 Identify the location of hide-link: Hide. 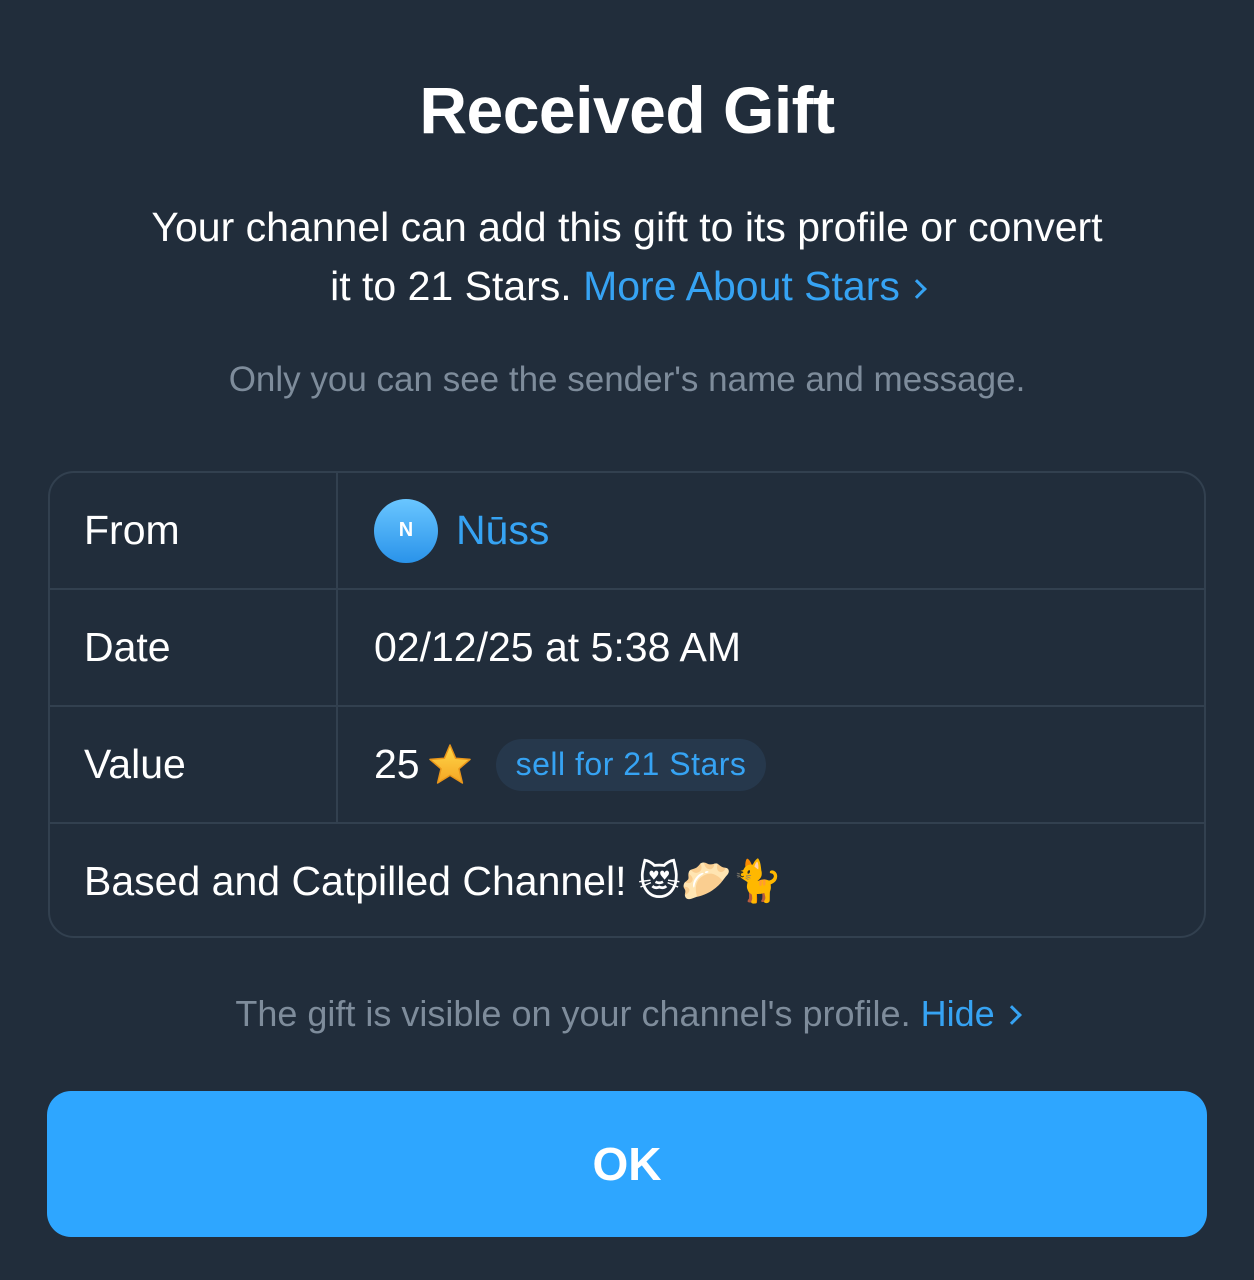
(971, 1013).